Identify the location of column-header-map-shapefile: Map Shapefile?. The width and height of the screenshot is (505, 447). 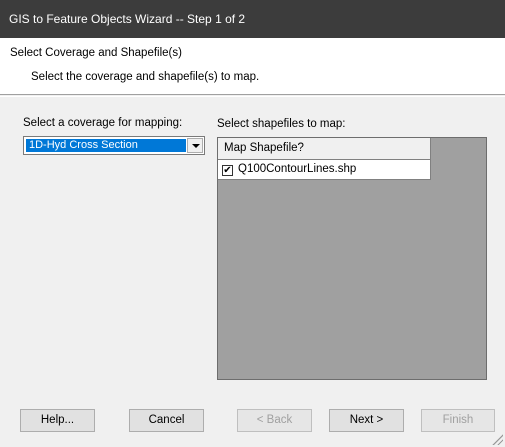
(324, 149).